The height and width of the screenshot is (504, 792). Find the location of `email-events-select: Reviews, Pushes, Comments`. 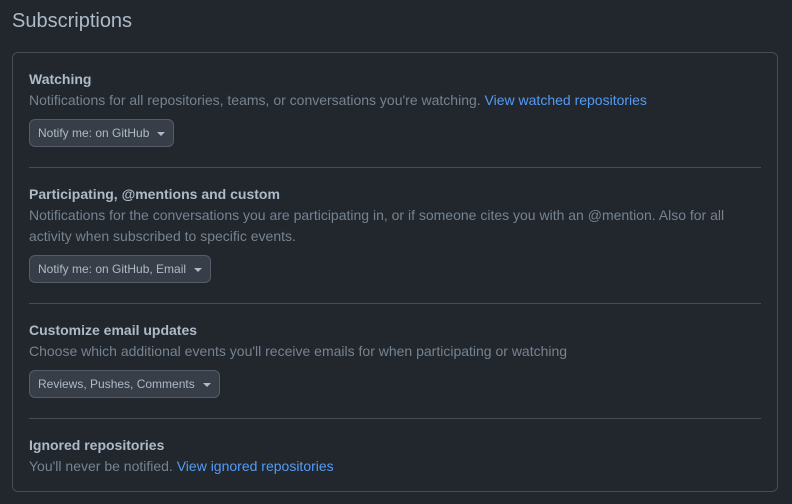

email-events-select: Reviews, Pushes, Comments is located at coordinates (124, 384).